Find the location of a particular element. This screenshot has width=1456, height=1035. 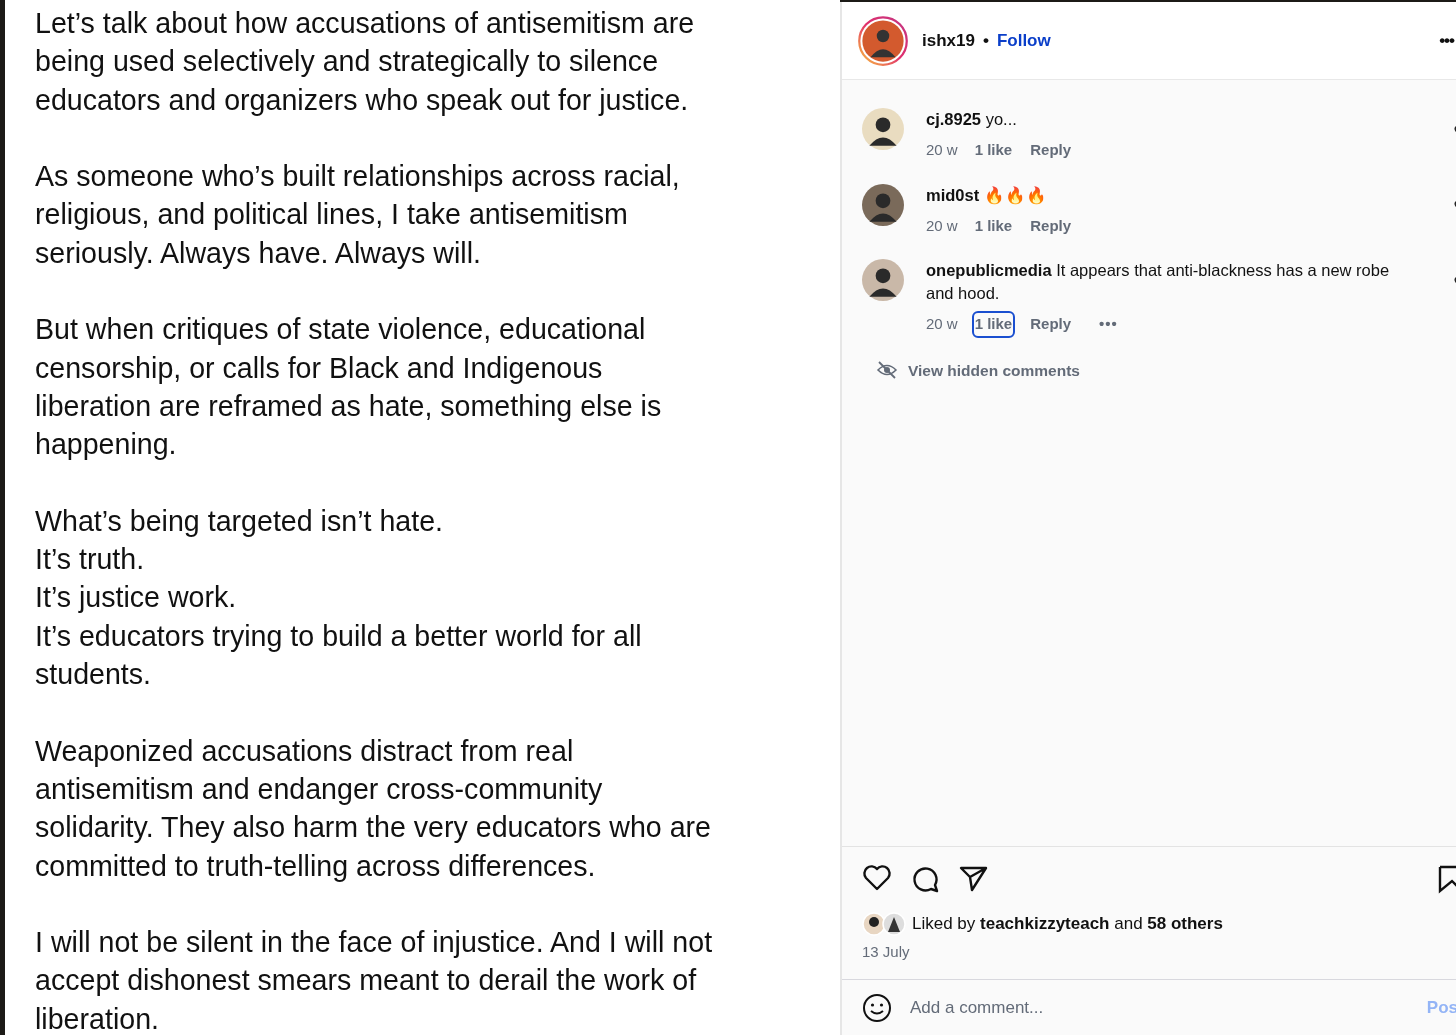

post-date: 13 July is located at coordinates (886, 951).